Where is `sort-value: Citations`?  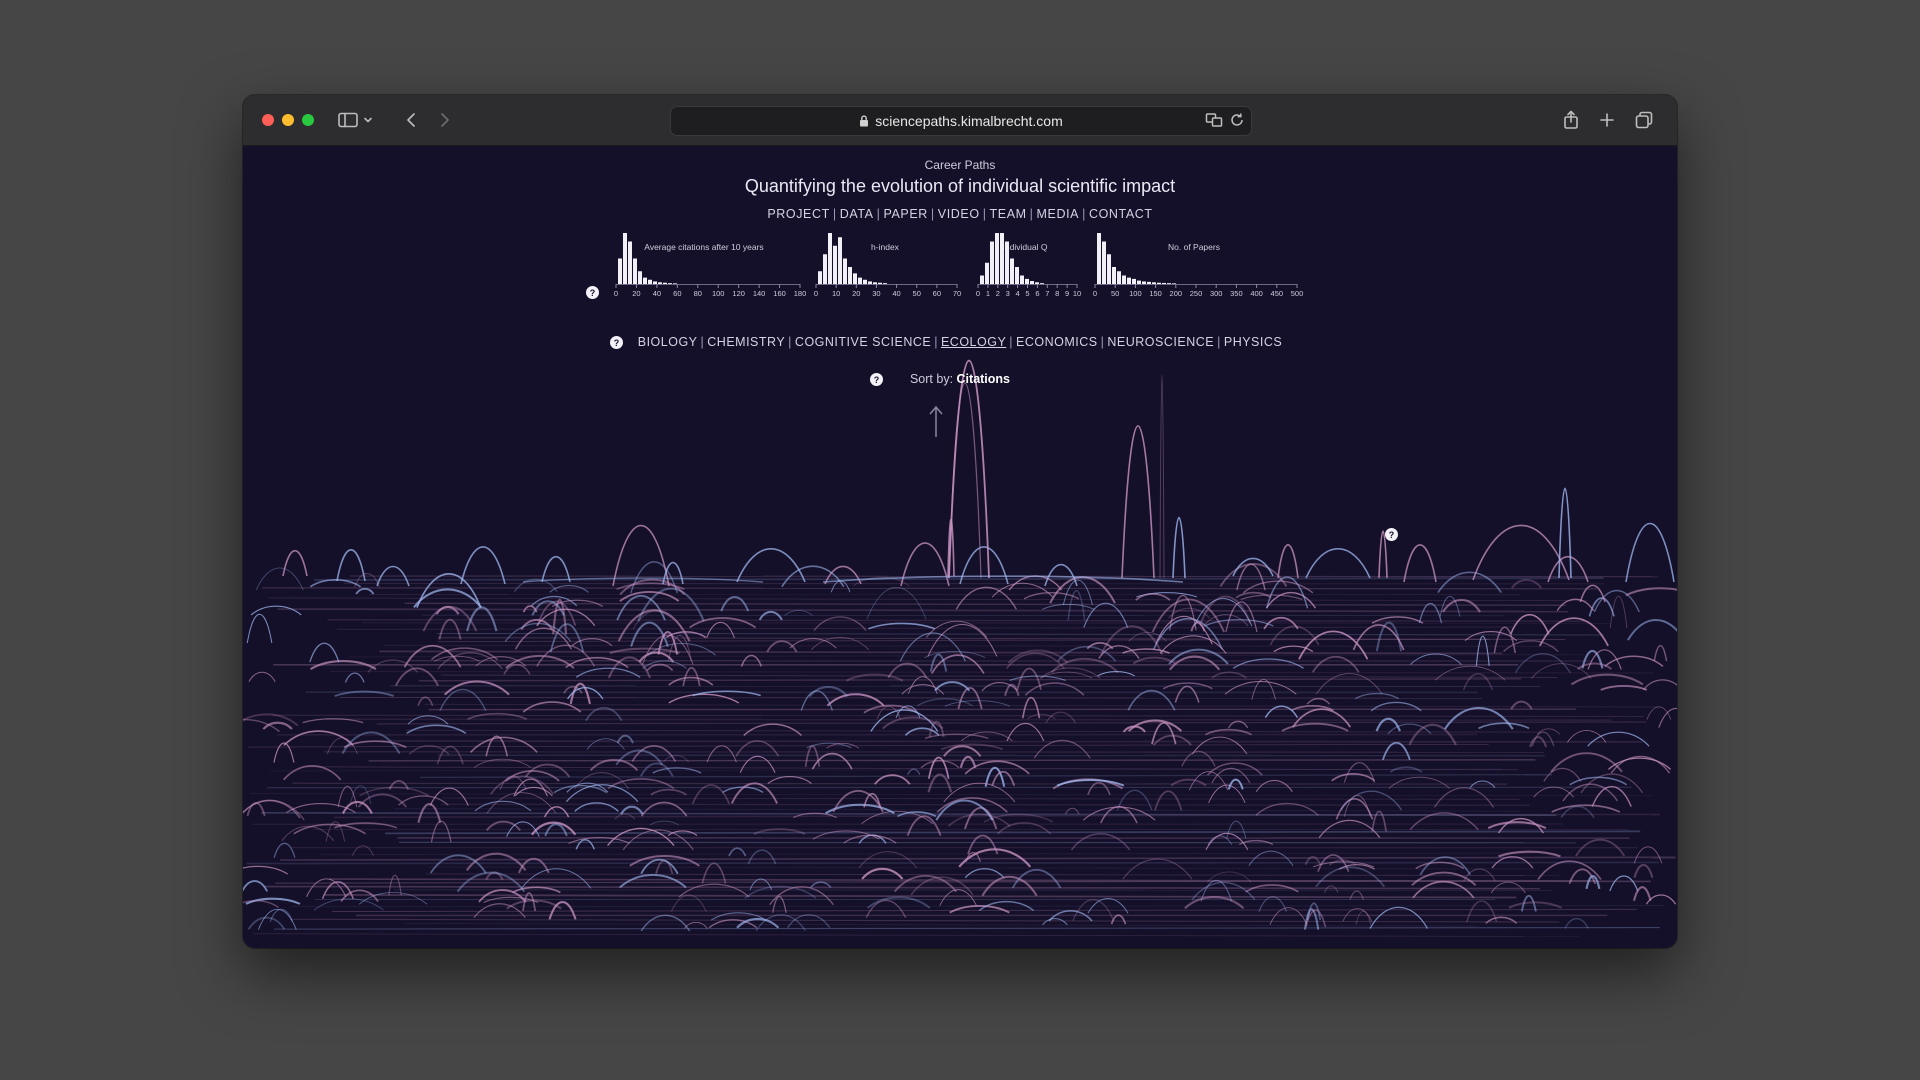
sort-value: Citations is located at coordinates (983, 379).